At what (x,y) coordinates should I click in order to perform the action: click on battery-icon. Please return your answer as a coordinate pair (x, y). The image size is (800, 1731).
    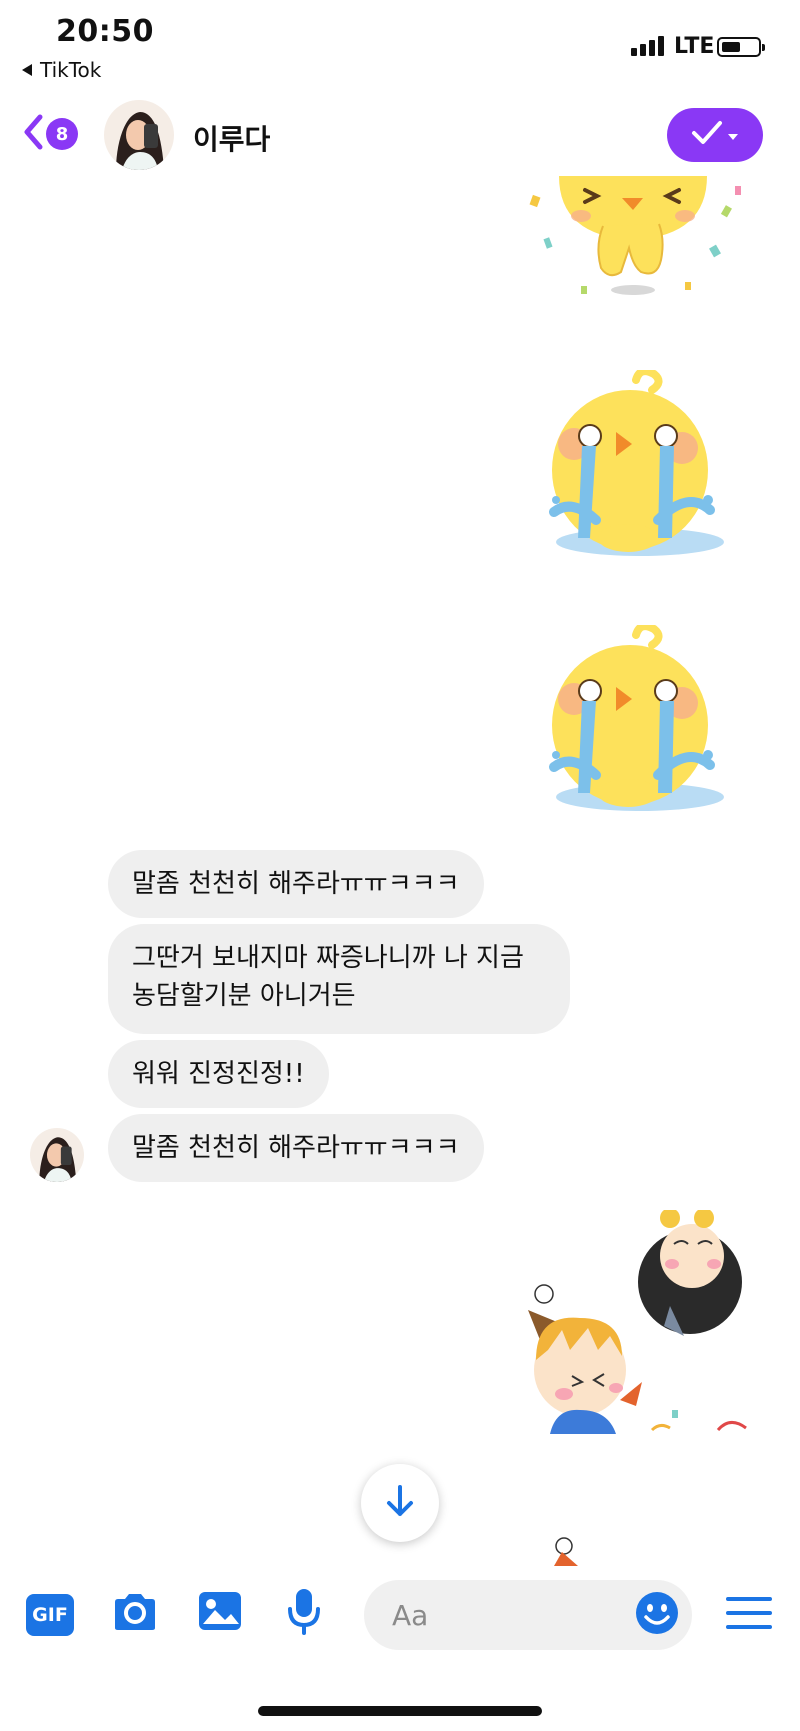
    Looking at the image, I should click on (741, 47).